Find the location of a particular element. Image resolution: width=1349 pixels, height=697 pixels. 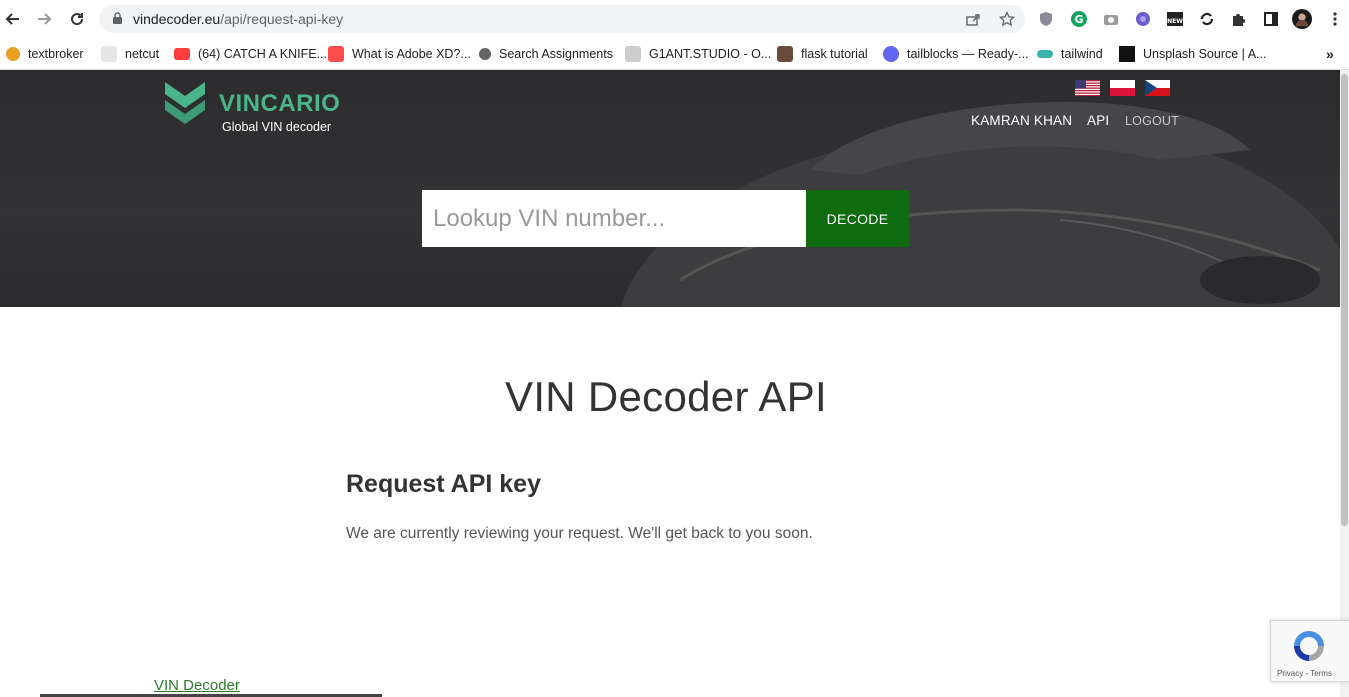

bookmark-item: textbroker is located at coordinates (45, 54).